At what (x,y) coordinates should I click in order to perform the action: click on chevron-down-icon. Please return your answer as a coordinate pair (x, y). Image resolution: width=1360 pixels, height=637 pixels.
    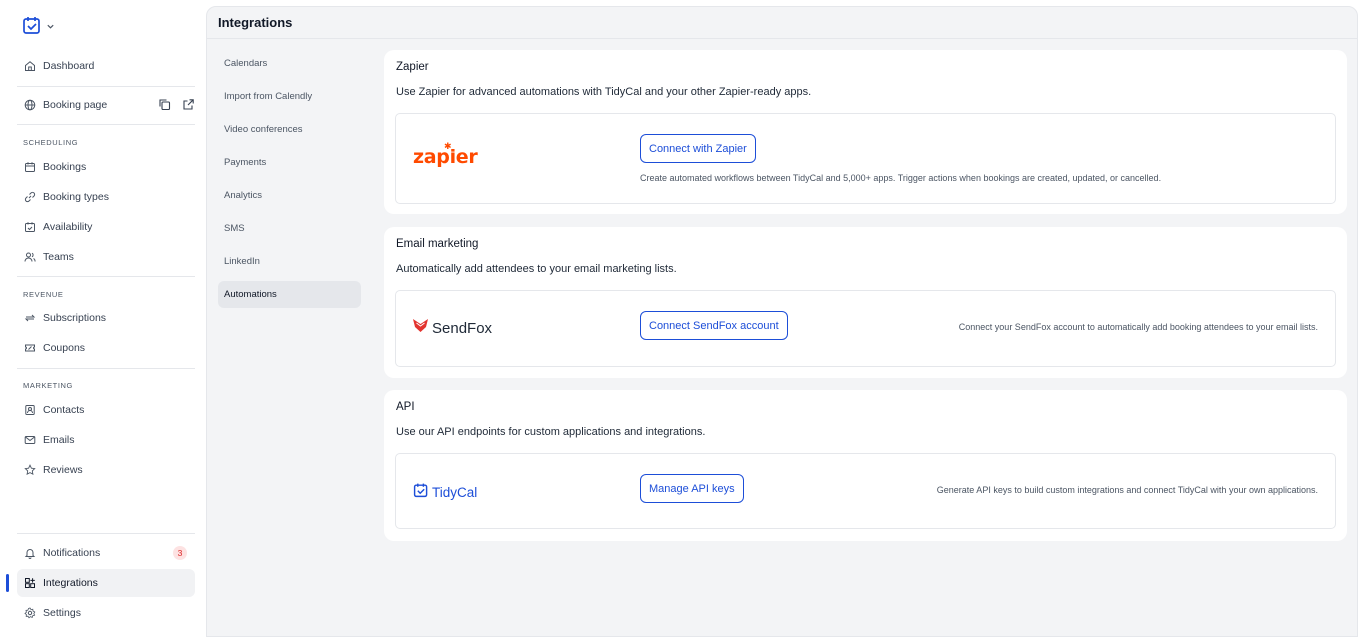
    Looking at the image, I should click on (50, 27).